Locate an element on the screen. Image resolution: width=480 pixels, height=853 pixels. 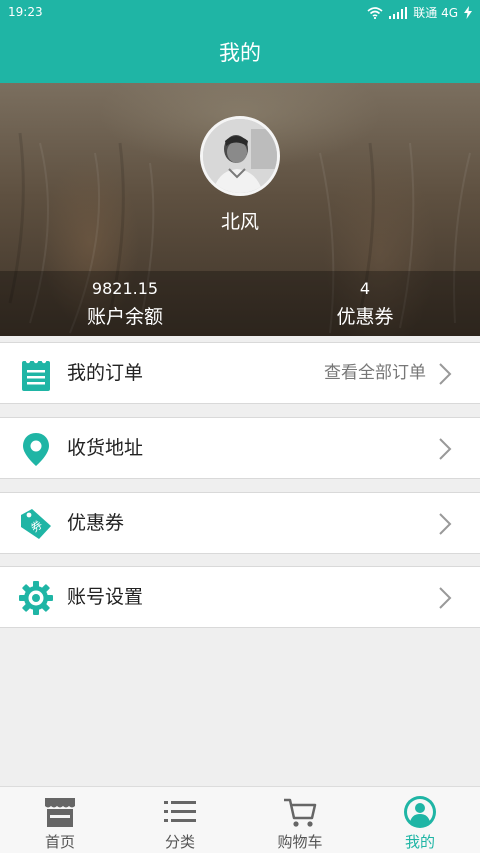
signal-icon is located at coordinates (398, 12).